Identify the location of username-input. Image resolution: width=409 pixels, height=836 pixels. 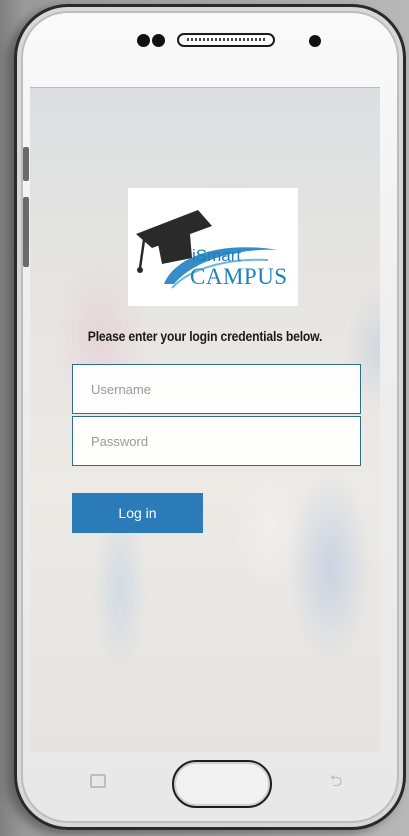
(216, 389).